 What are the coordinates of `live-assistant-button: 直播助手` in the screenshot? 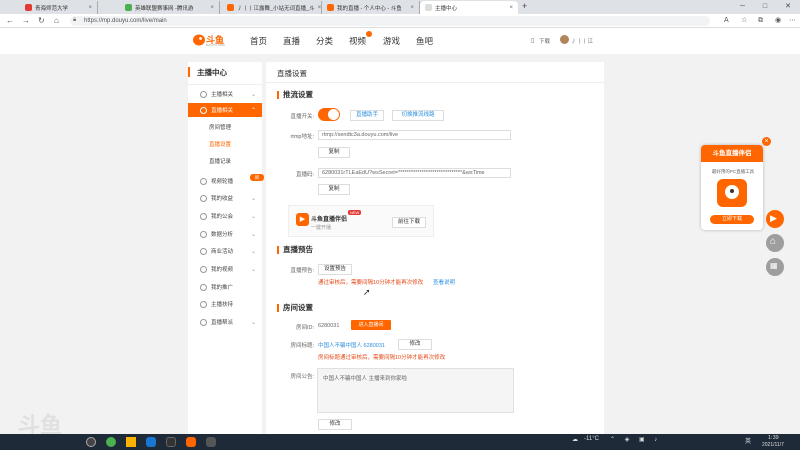 It's located at (367, 115).